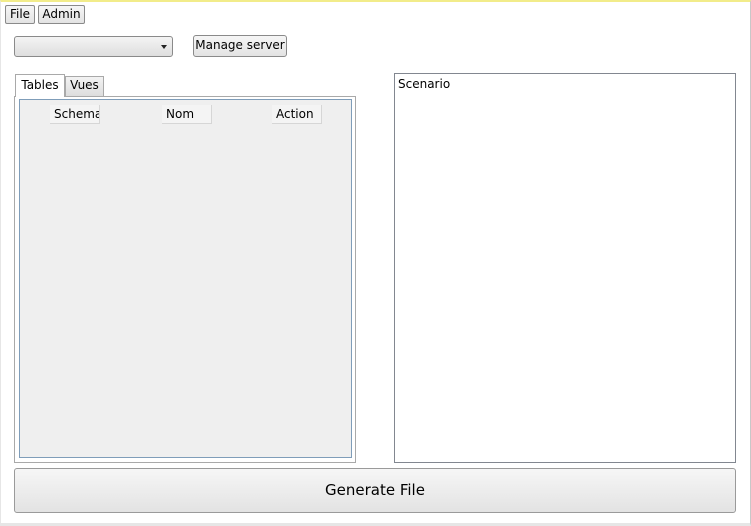  What do you see at coordinates (424, 84) in the screenshot?
I see `scenario-text: Scenario` at bounding box center [424, 84].